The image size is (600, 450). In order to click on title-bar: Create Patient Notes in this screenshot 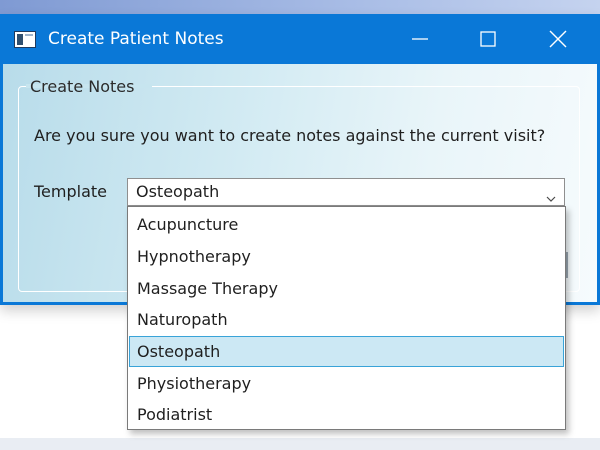, I will do `click(300, 39)`.